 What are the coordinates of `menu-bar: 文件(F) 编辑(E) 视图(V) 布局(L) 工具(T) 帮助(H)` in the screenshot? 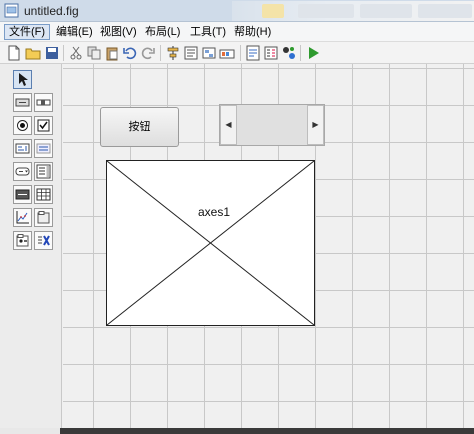 It's located at (237, 32).